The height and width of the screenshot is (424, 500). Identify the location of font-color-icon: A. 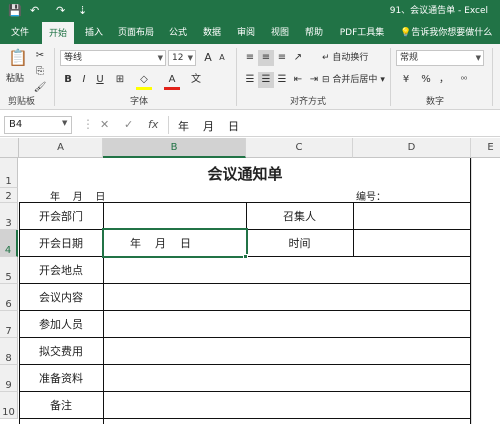
(172, 80).